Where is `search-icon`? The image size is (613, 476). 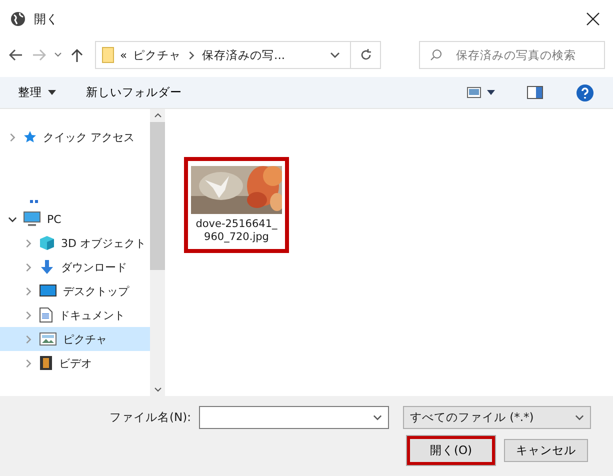
search-icon is located at coordinates (436, 55).